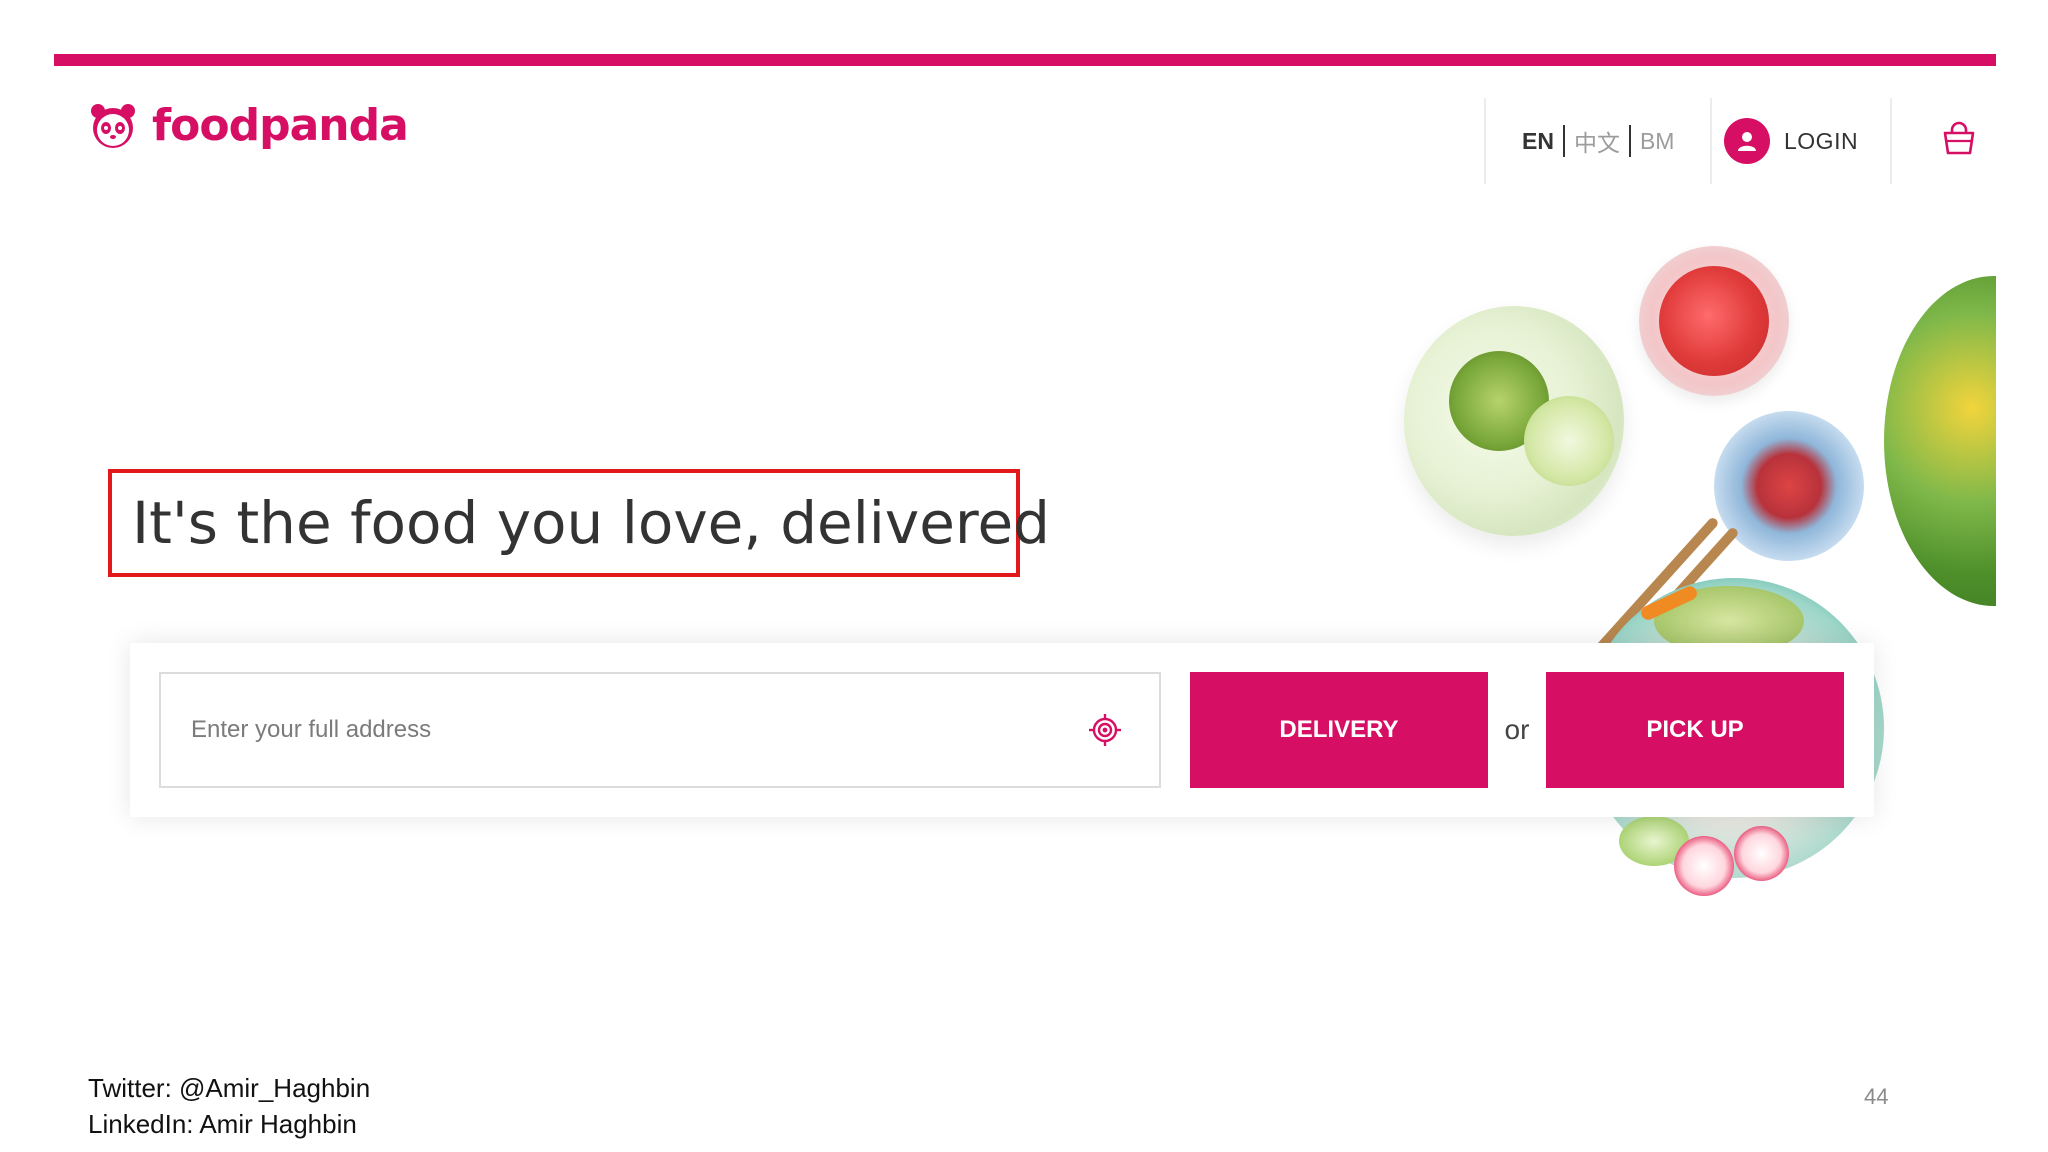 Image resolution: width=2048 pixels, height=1152 pixels. Describe the element at coordinates (1821, 140) in the screenshot. I see `login-label: LOGIN` at that location.